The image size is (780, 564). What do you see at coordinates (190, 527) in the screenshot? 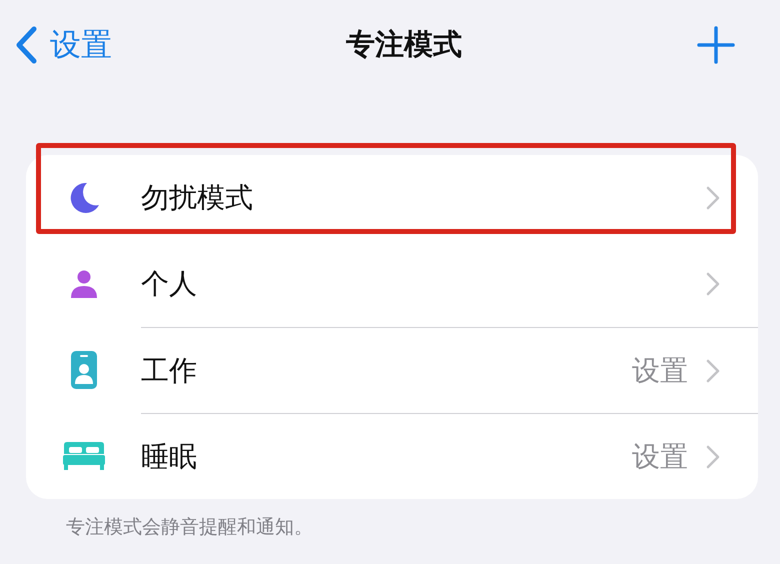
I see `footer-note: 专注模式会静音提醒和通知。` at bounding box center [190, 527].